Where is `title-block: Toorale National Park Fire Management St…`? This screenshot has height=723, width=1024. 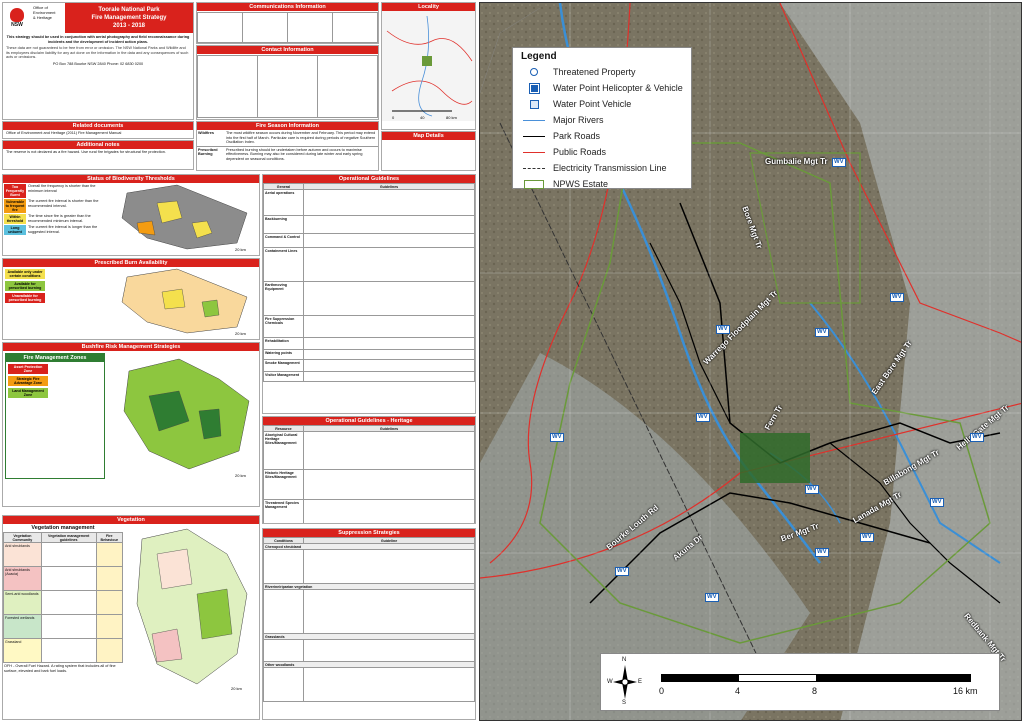 title-block: Toorale National Park Fire Management St… is located at coordinates (129, 18).